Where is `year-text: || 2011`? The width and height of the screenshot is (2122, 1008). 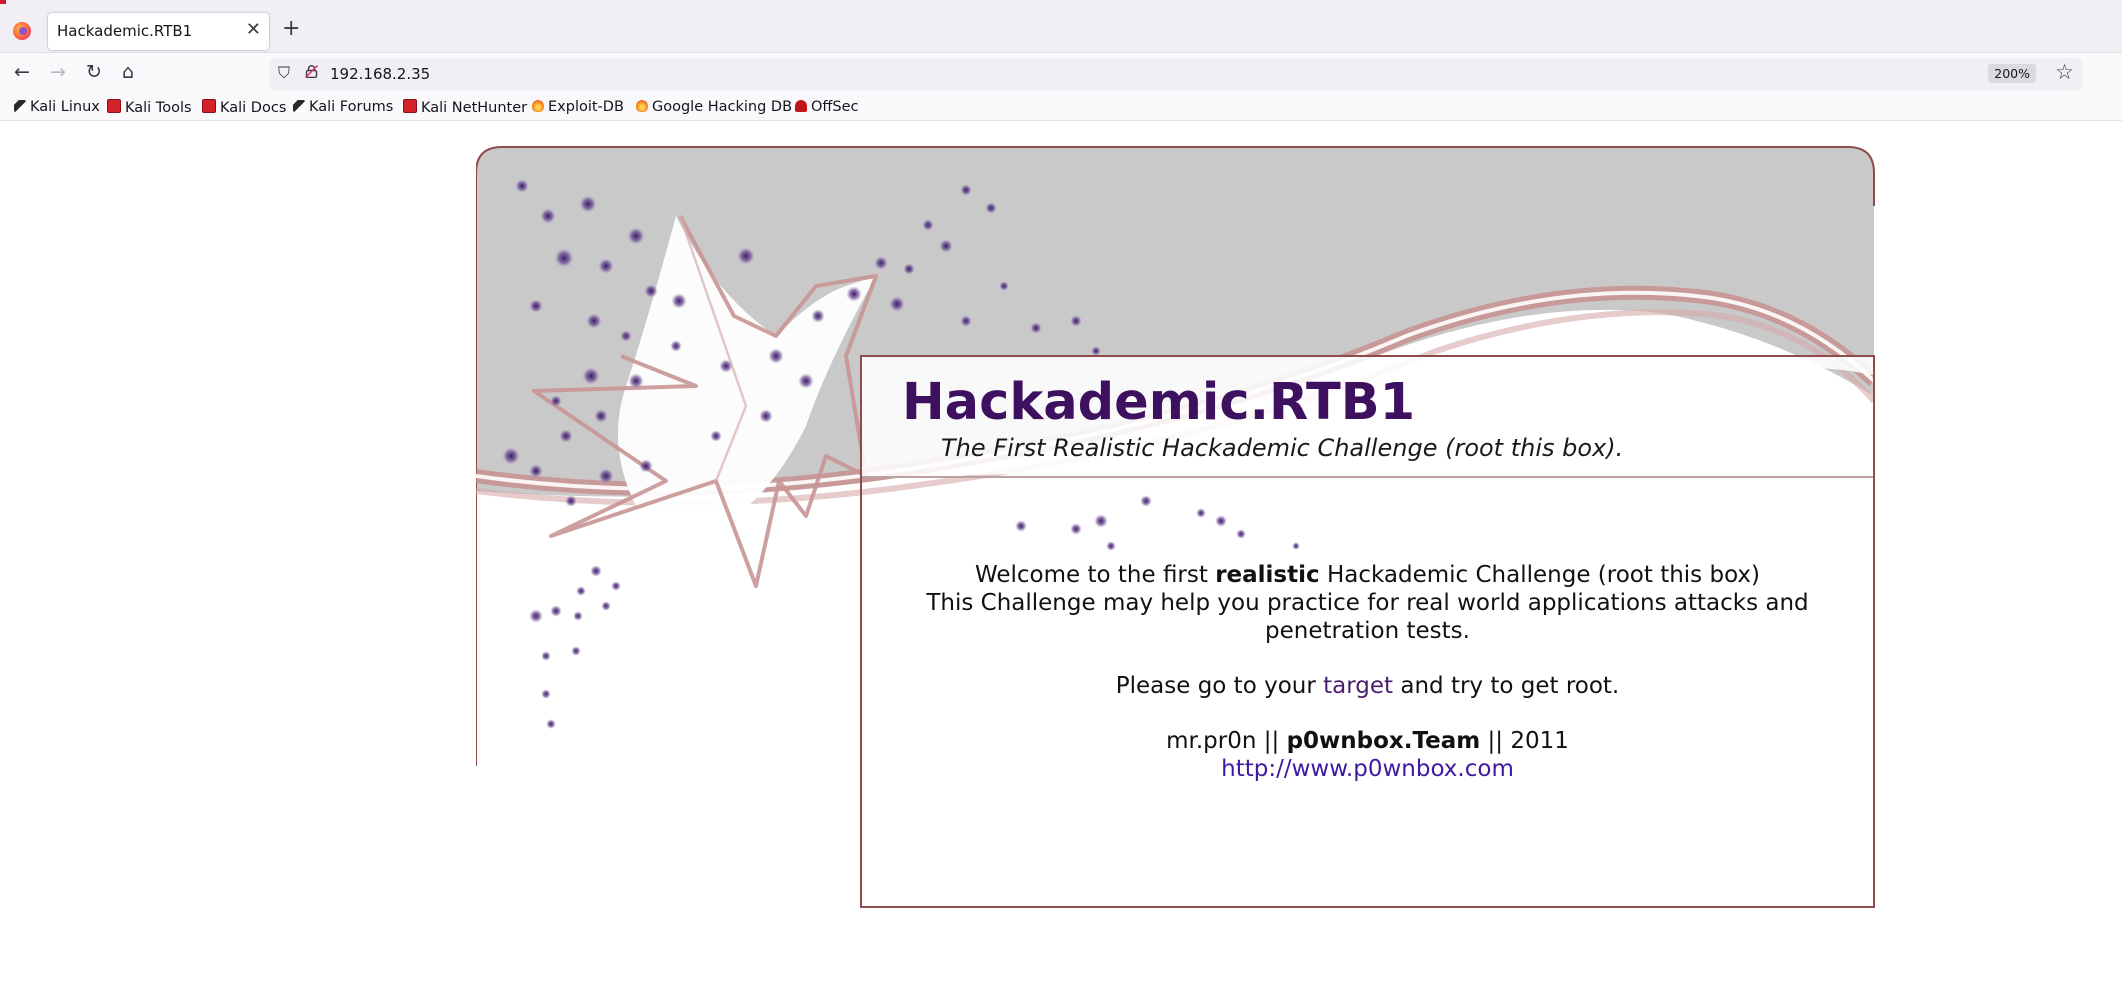 year-text: || 2011 is located at coordinates (1524, 741).